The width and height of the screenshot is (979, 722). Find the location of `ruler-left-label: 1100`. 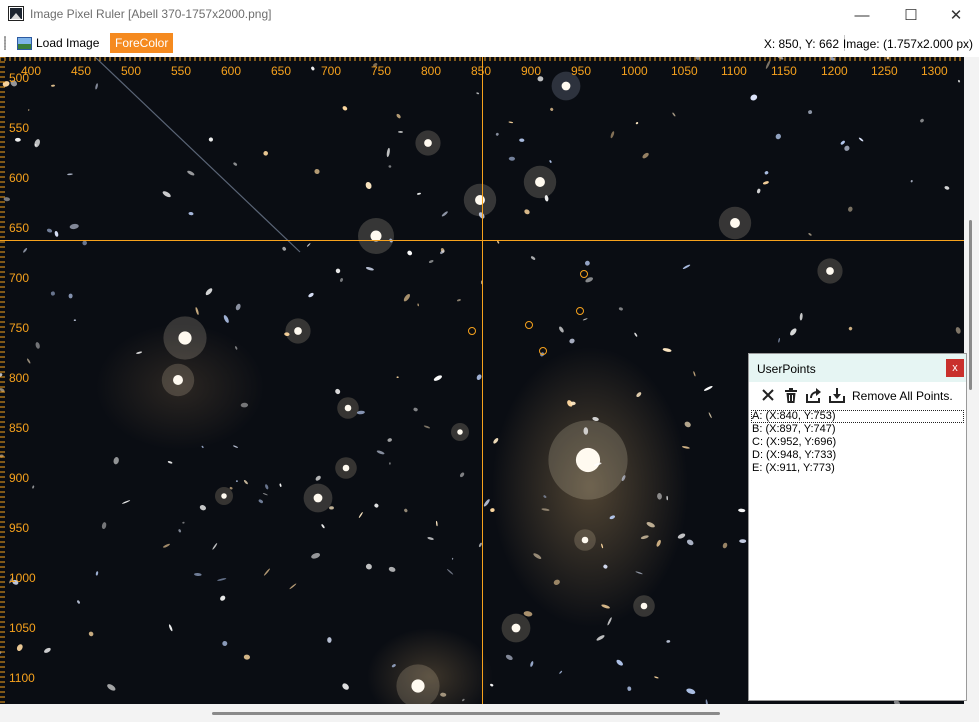

ruler-left-label: 1100 is located at coordinates (22, 678).